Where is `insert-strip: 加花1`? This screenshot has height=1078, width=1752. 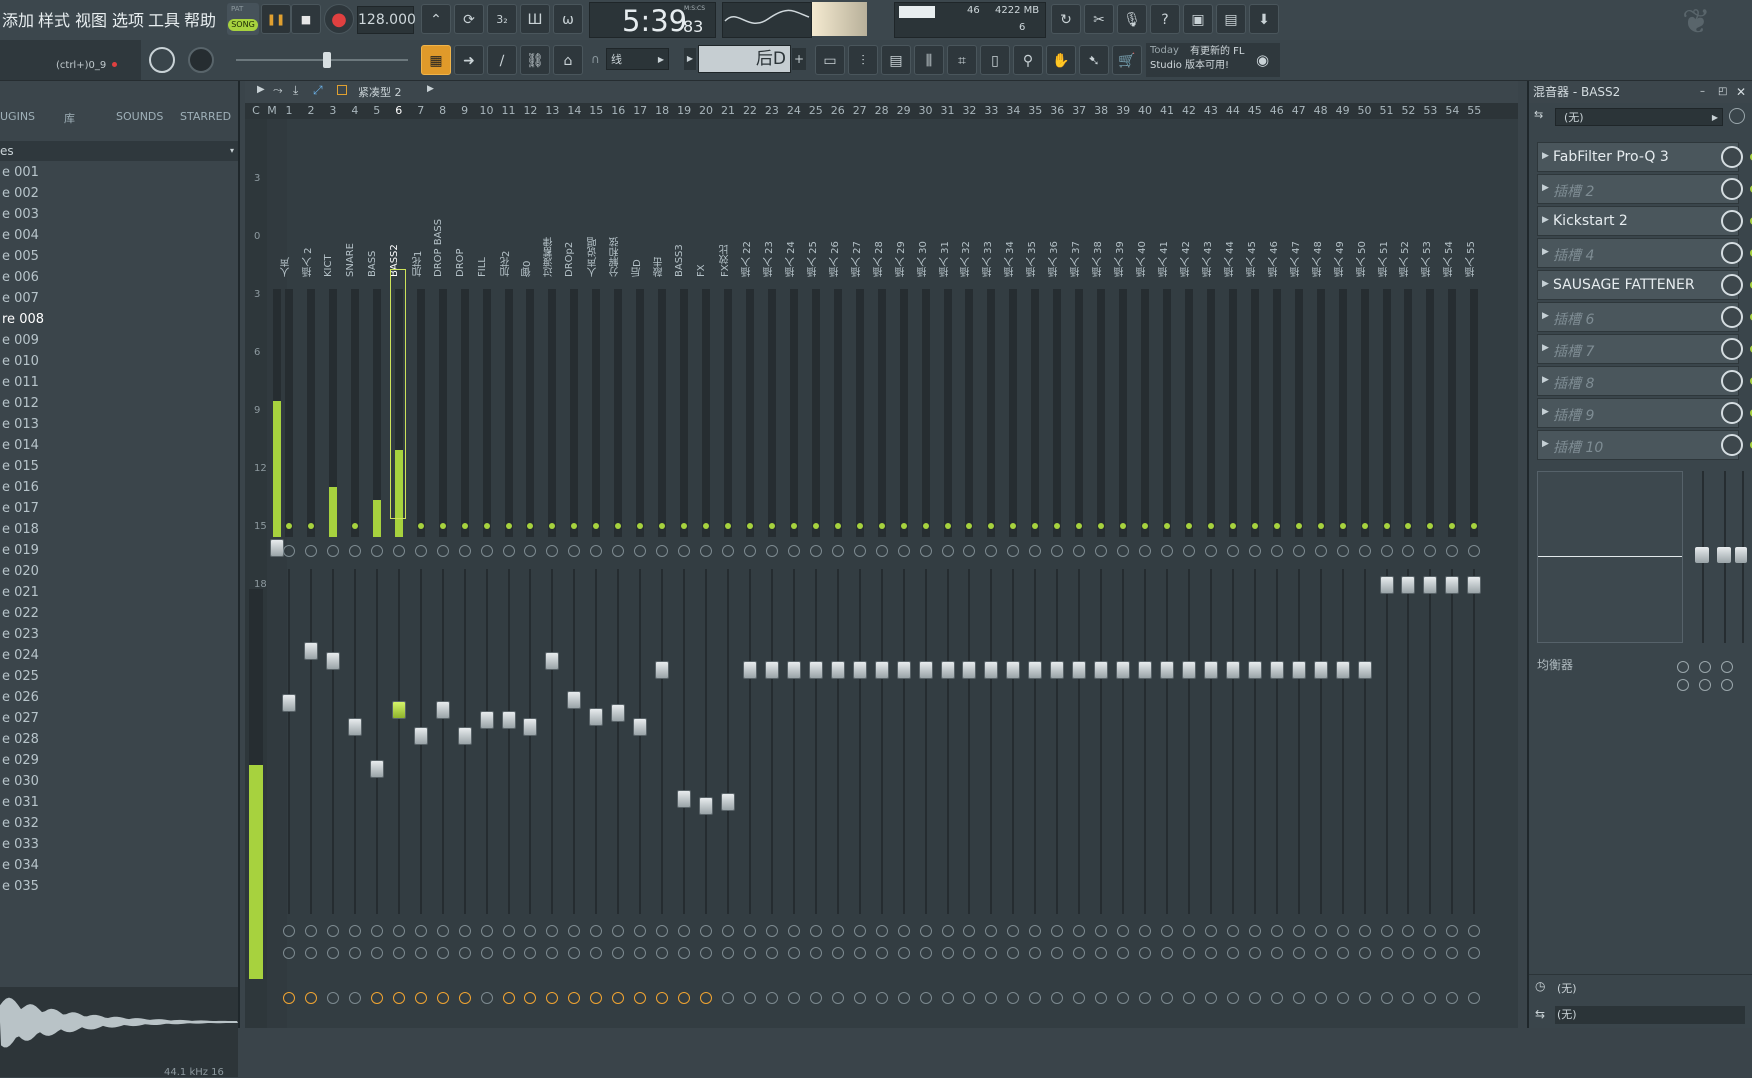
insert-strip: 加花1 is located at coordinates (421, 573).